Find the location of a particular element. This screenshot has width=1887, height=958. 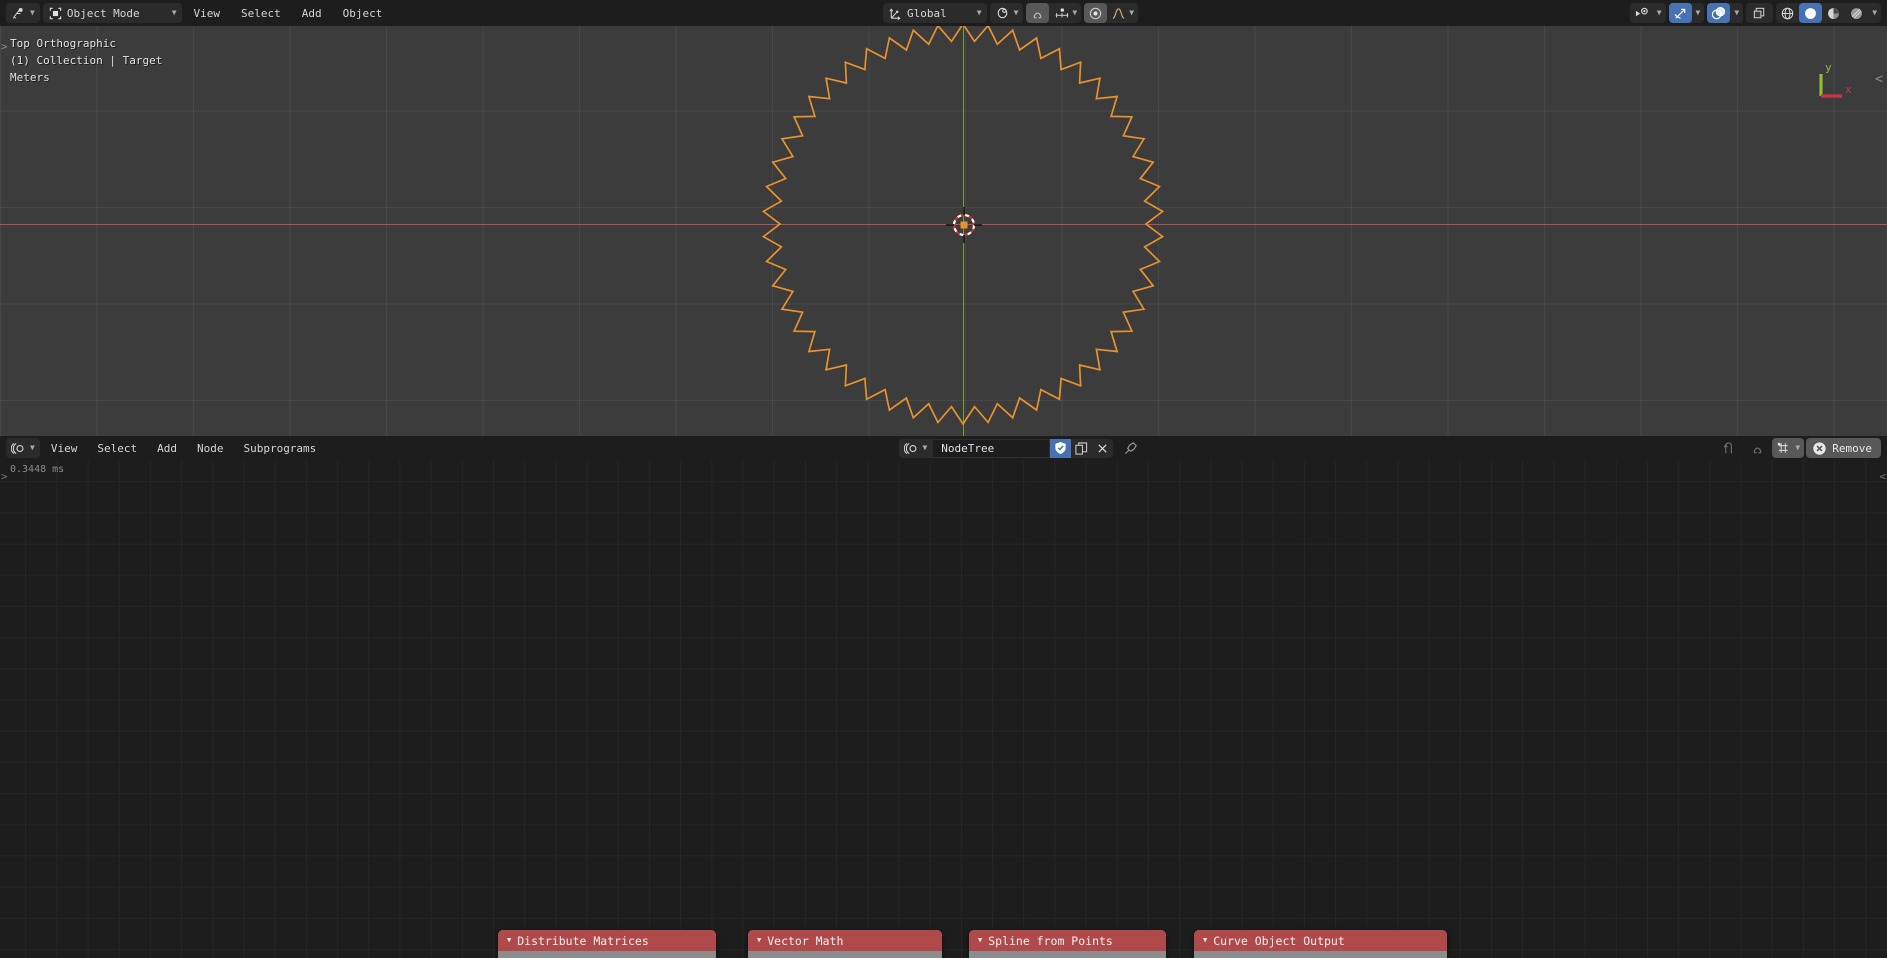

node-menu-subprograms: Subprograms is located at coordinates (279, 448).